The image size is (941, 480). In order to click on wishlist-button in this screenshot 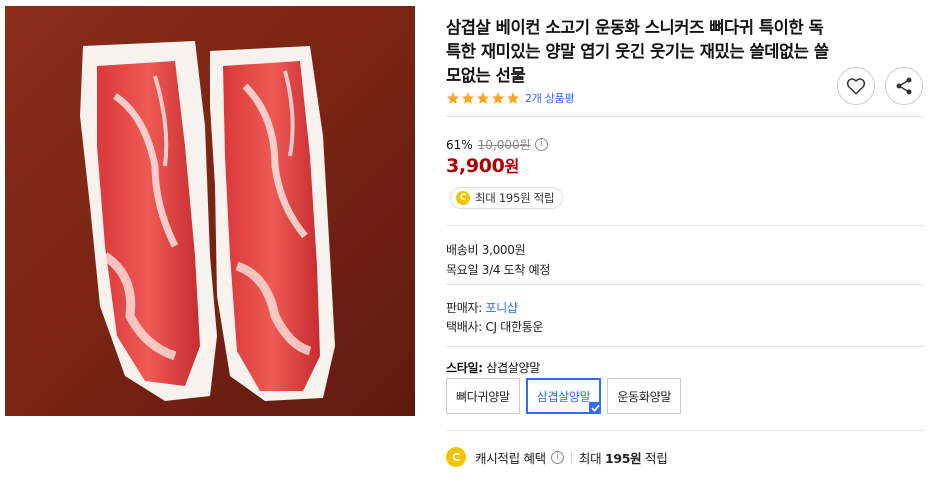, I will do `click(856, 86)`.